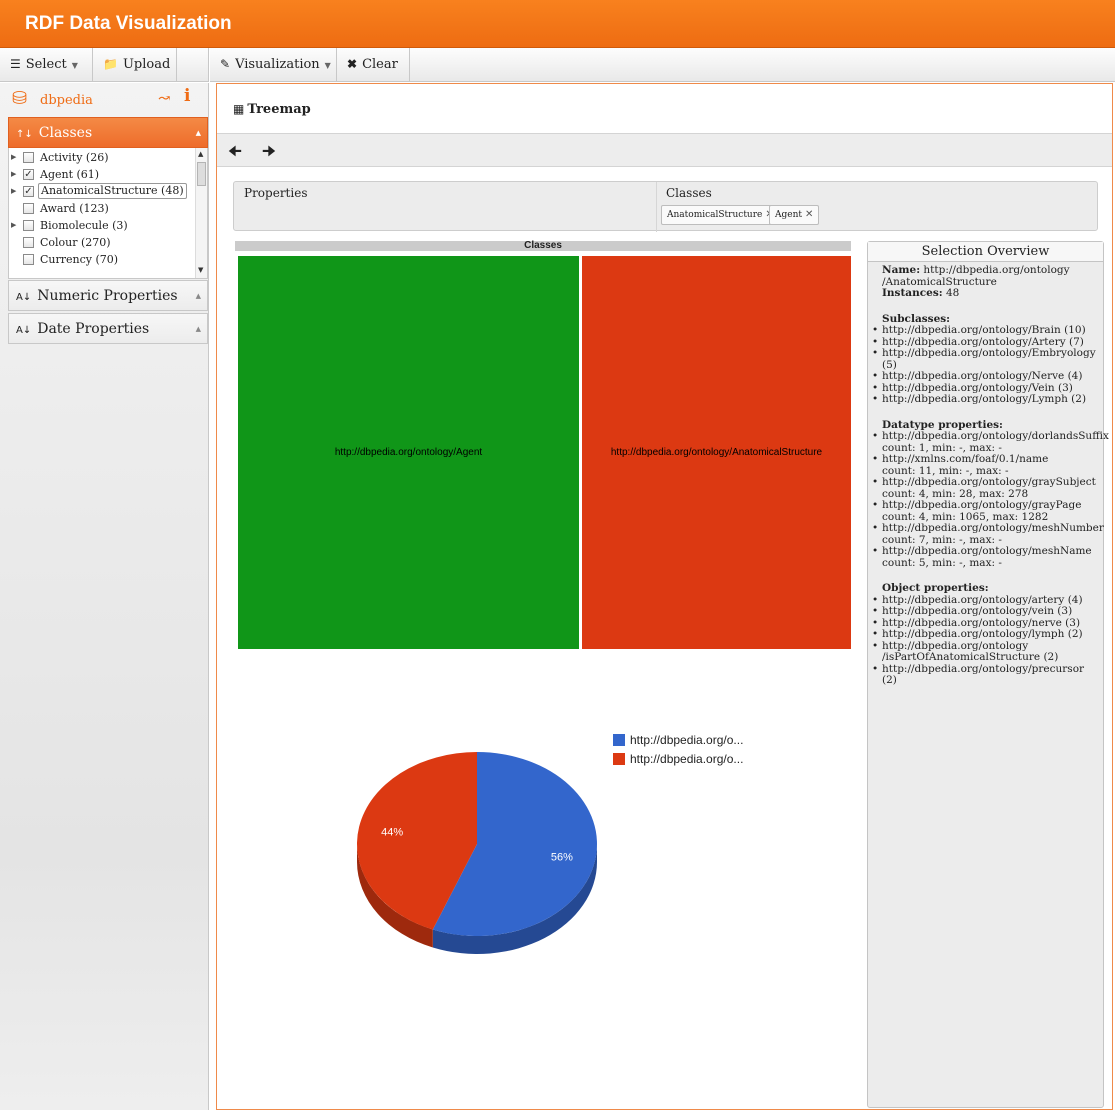  Describe the element at coordinates (985, 330) in the screenshot. I see `subclass-item: http://dbpedia.org/ontology/Brain (10)` at that location.